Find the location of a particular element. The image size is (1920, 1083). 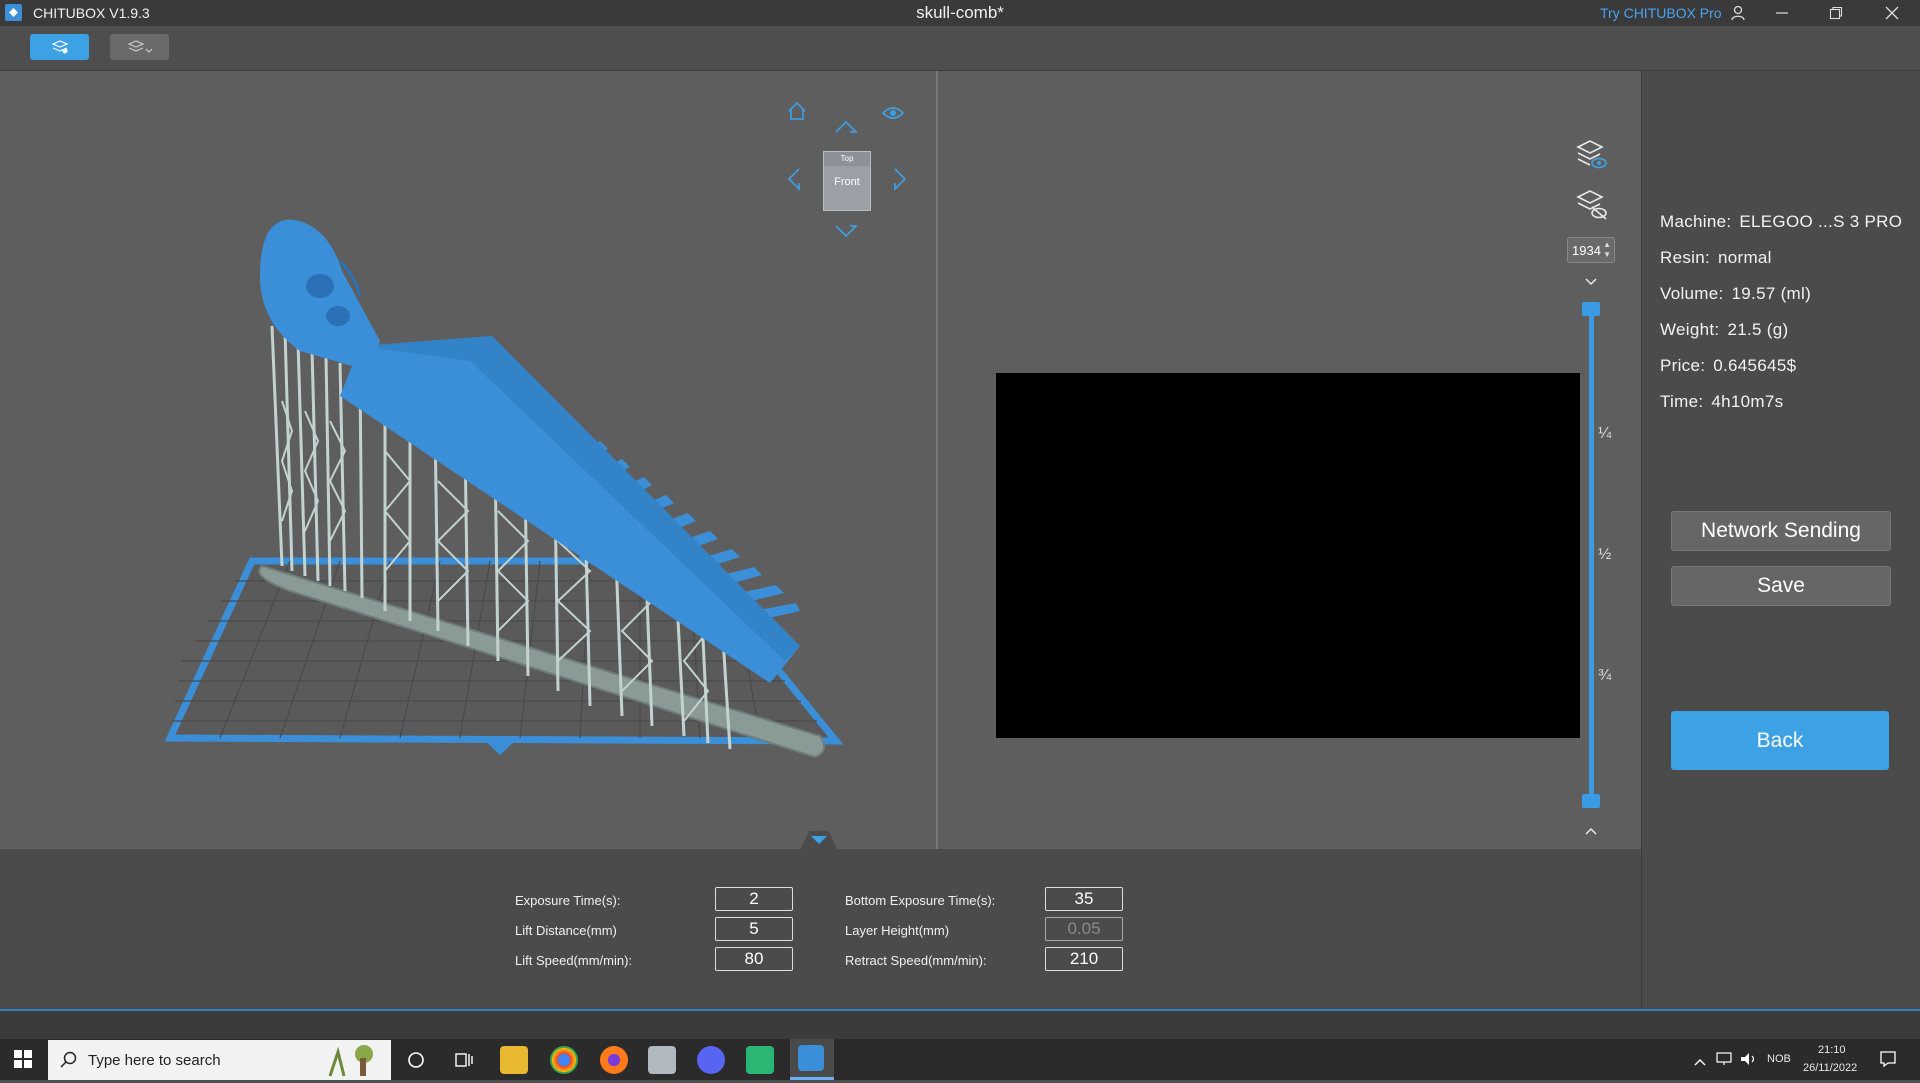

price-info: Price: 0.645645$ is located at coordinates (1728, 365).